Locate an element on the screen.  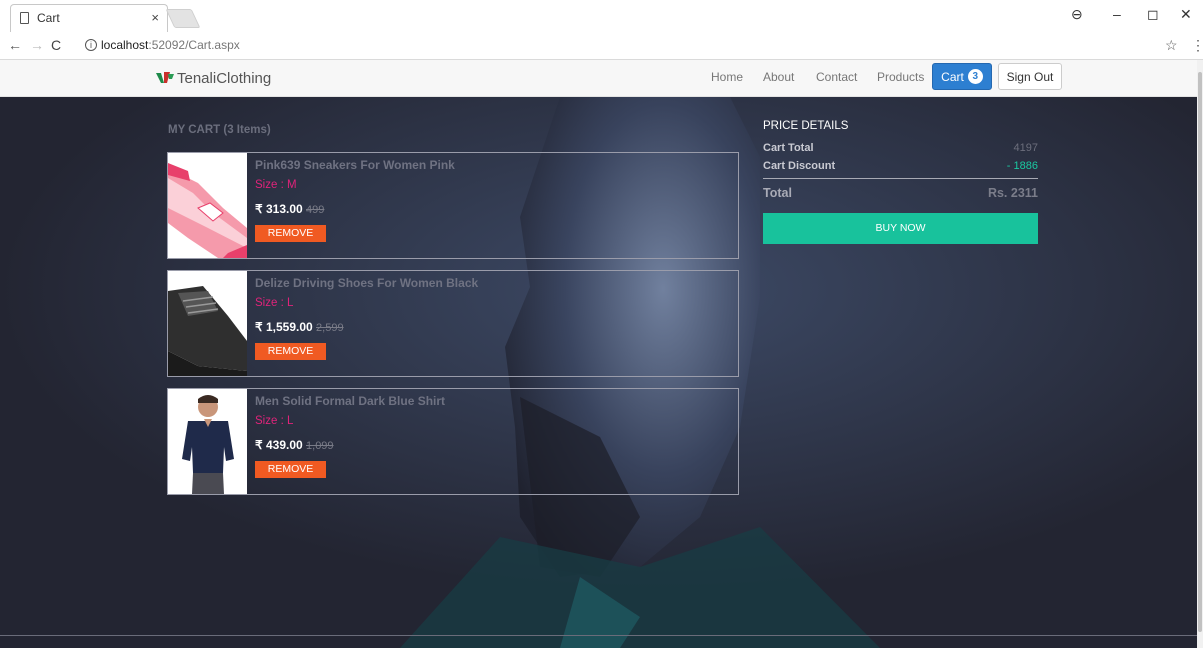
nav-about: About is located at coordinates (778, 77).